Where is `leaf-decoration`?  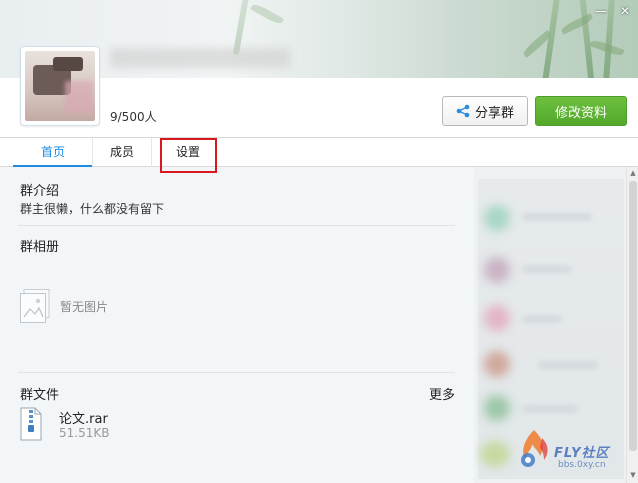
leaf-decoration is located at coordinates (267, 14).